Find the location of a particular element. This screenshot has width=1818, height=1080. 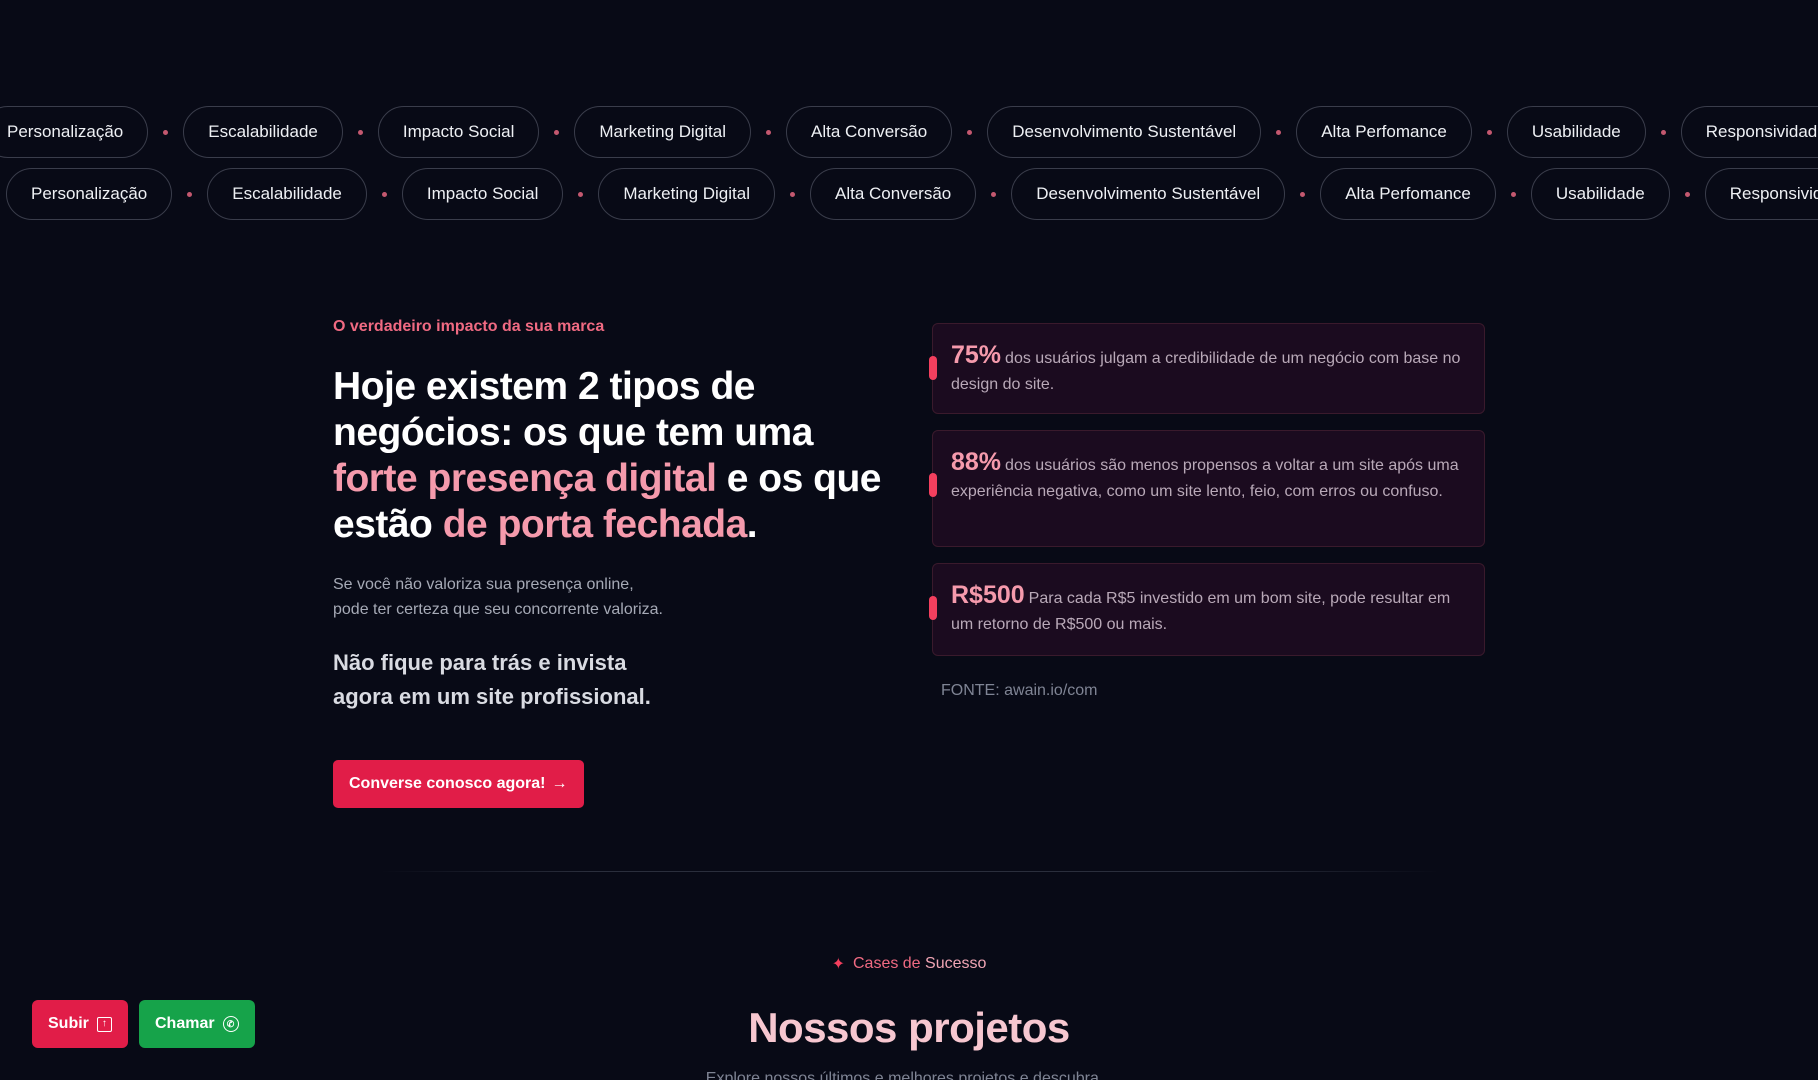

headline-period: . is located at coordinates (752, 524).